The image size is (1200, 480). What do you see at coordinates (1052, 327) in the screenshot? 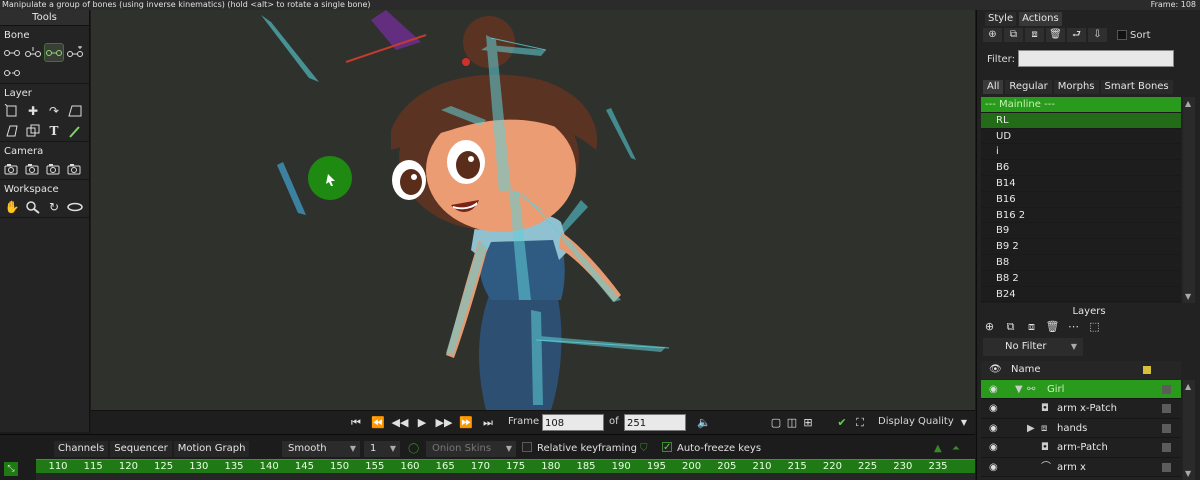
I see `delete-layer-icon: 🗑` at bounding box center [1052, 327].